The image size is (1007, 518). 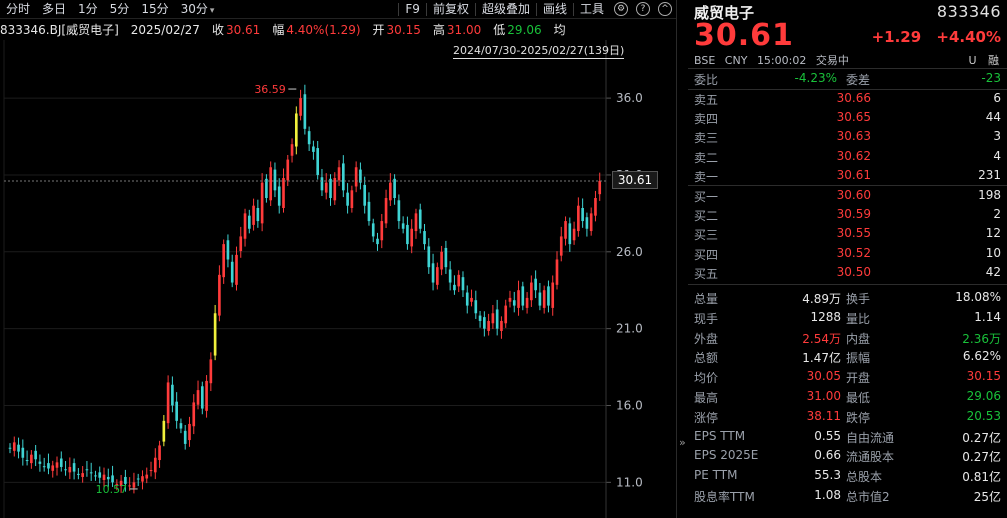 What do you see at coordinates (847, 137) in the screenshot?
I see `asks-row: 卖三 30.63 3` at bounding box center [847, 137].